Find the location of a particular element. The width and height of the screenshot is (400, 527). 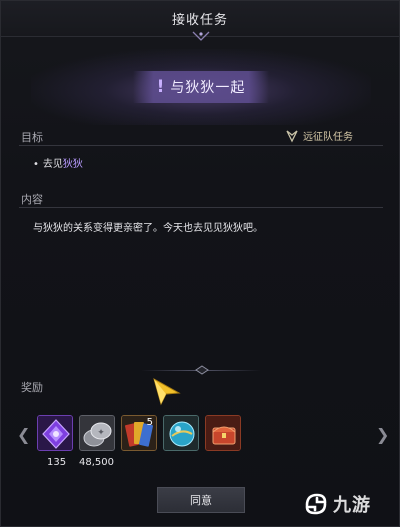

reward-item-2: ✦ is located at coordinates (97, 433).